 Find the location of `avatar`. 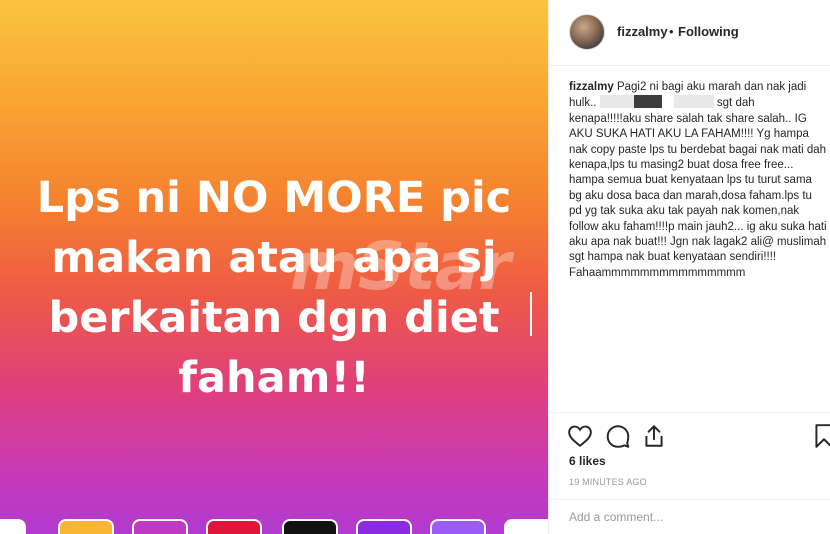

avatar is located at coordinates (587, 32).